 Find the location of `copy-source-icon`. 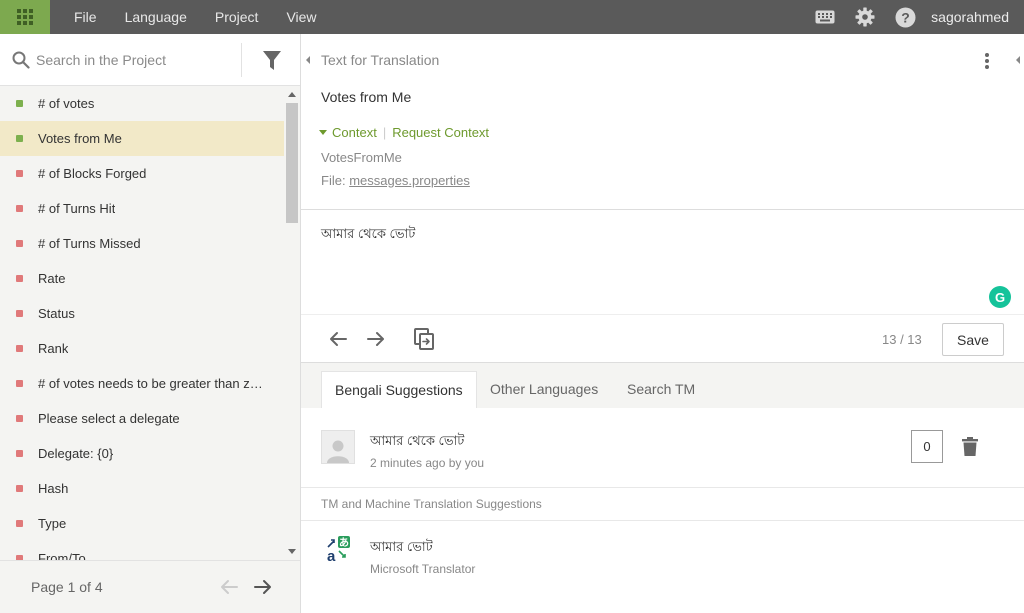

copy-source-icon is located at coordinates (425, 339).